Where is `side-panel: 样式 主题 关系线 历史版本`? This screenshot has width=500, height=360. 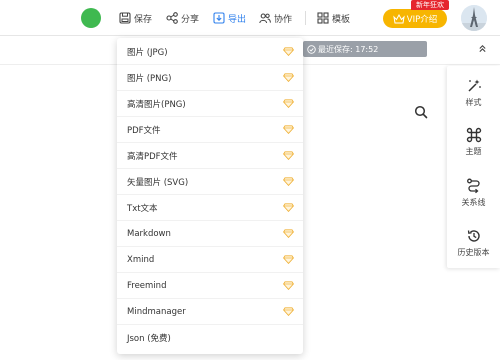
side-panel: 样式 主题 关系线 历史版本 is located at coordinates (473, 167).